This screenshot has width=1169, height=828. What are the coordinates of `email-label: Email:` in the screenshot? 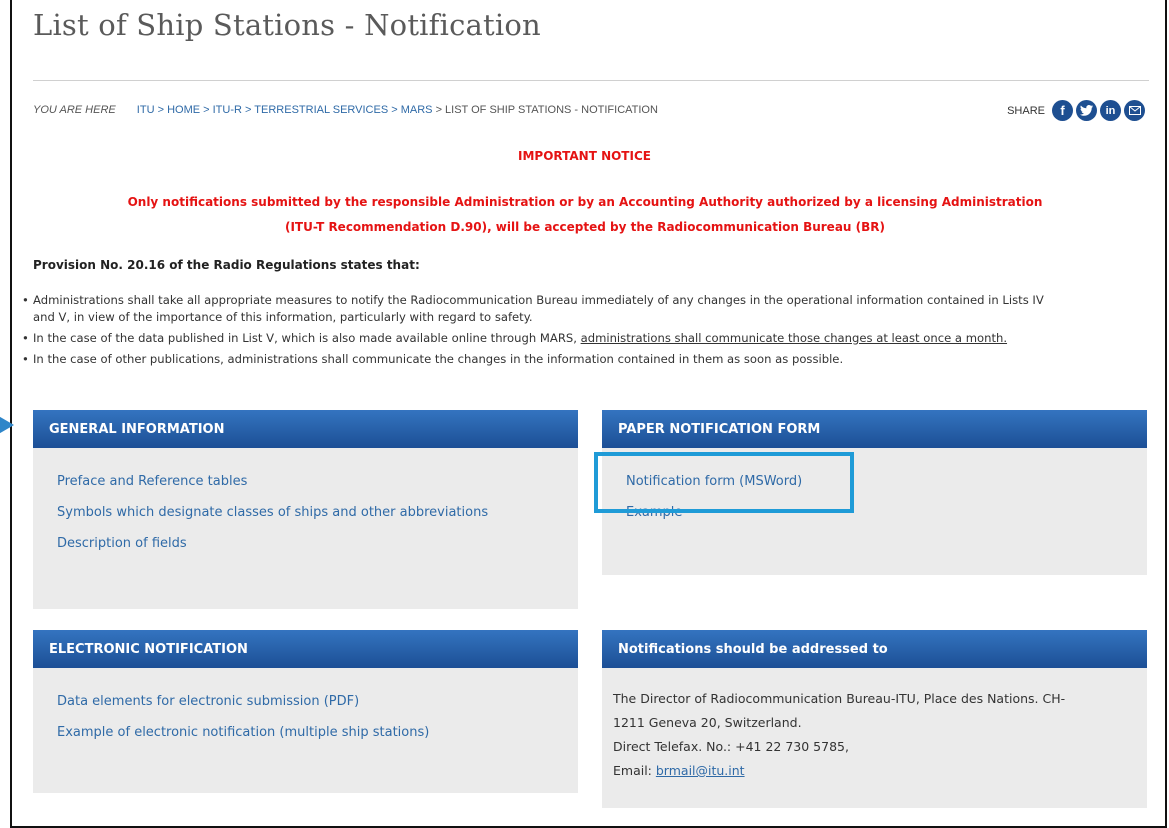 It's located at (634, 770).